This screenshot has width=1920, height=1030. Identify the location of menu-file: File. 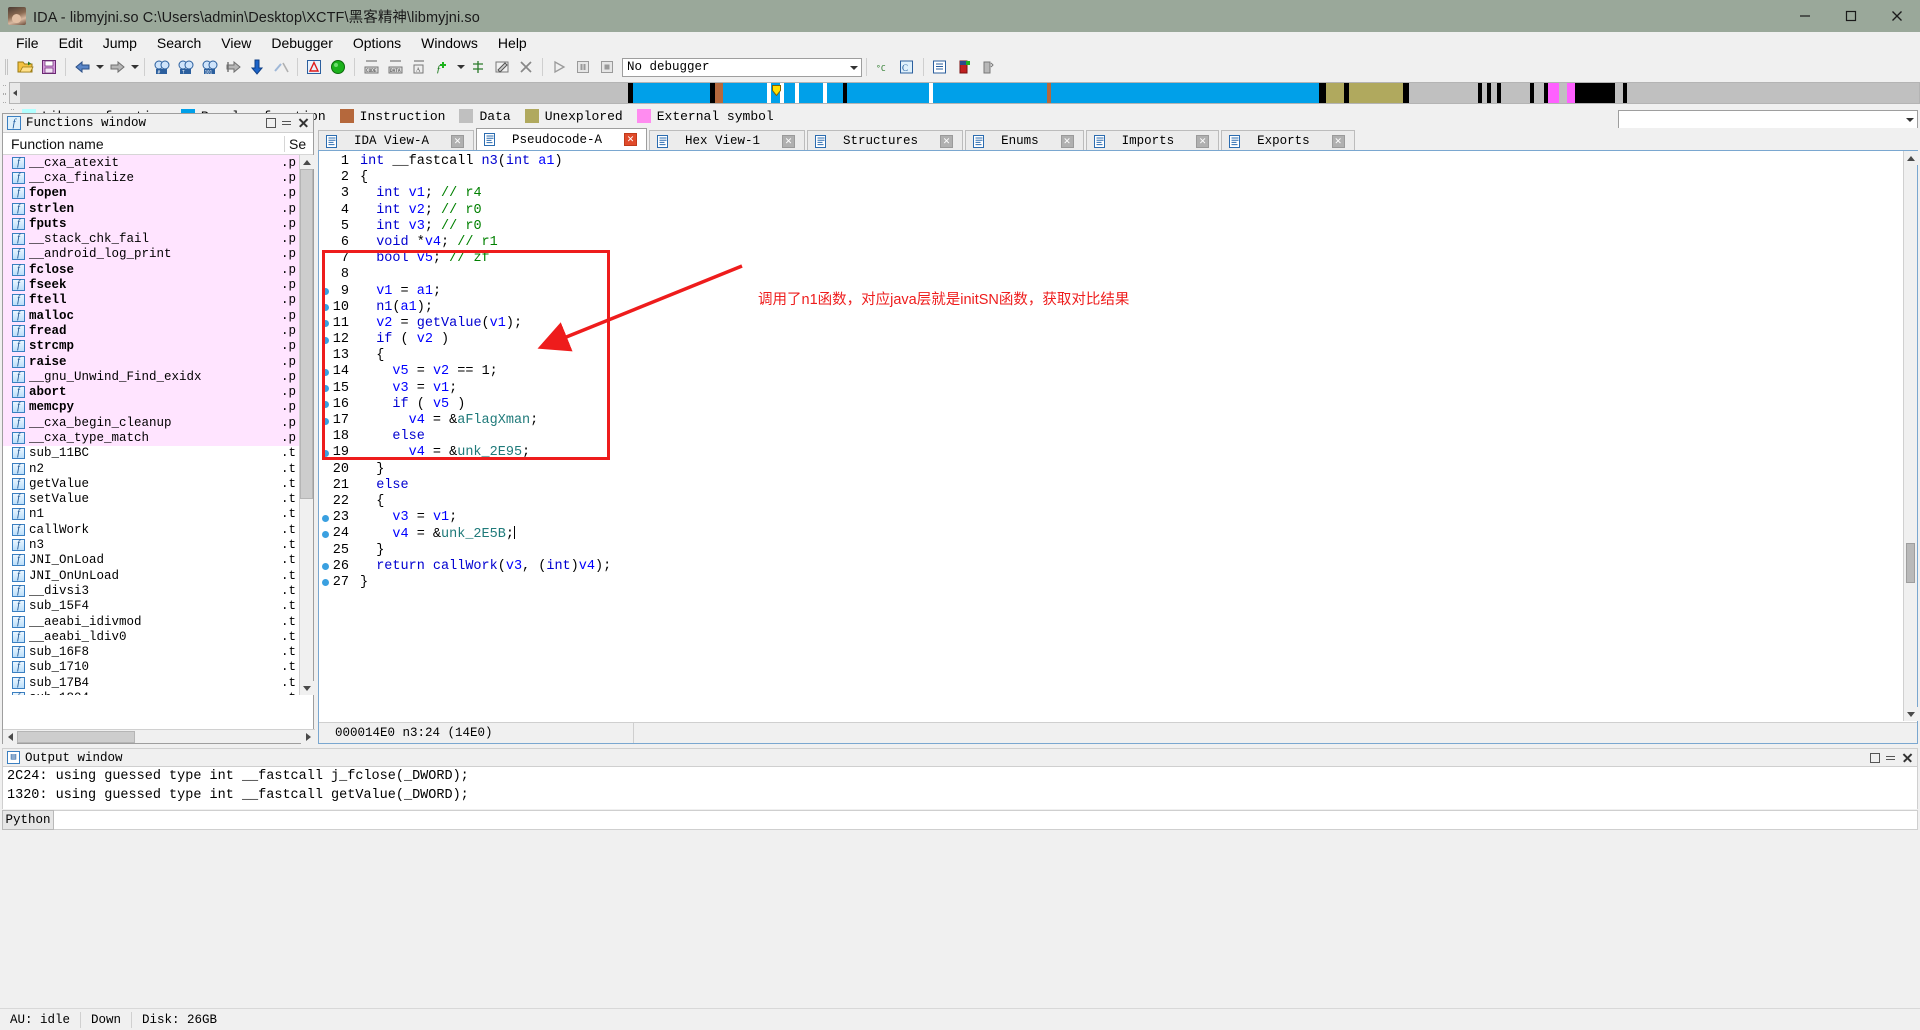
(27, 43).